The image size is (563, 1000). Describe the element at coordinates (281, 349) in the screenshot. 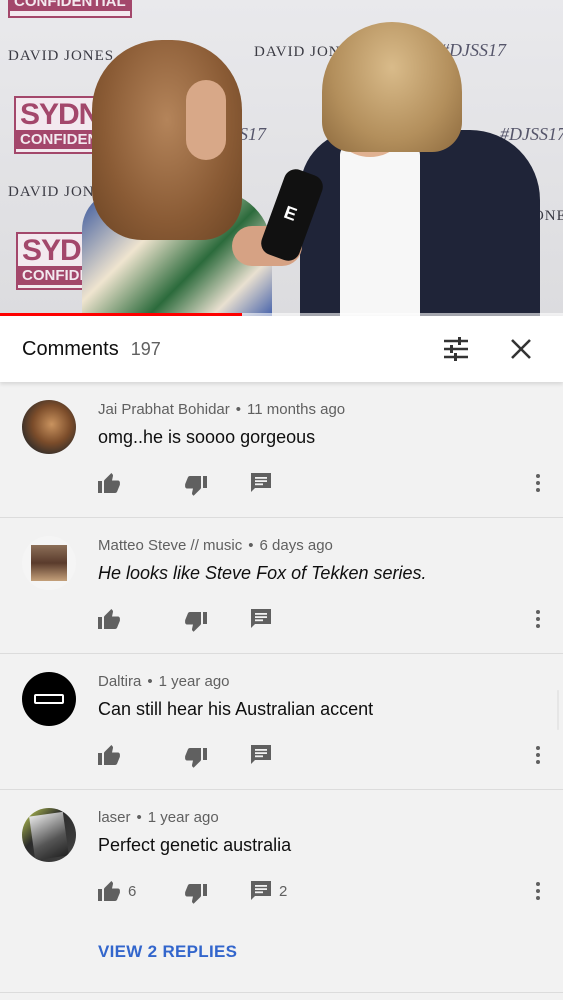

I see `comments-header: Comments 197` at that location.